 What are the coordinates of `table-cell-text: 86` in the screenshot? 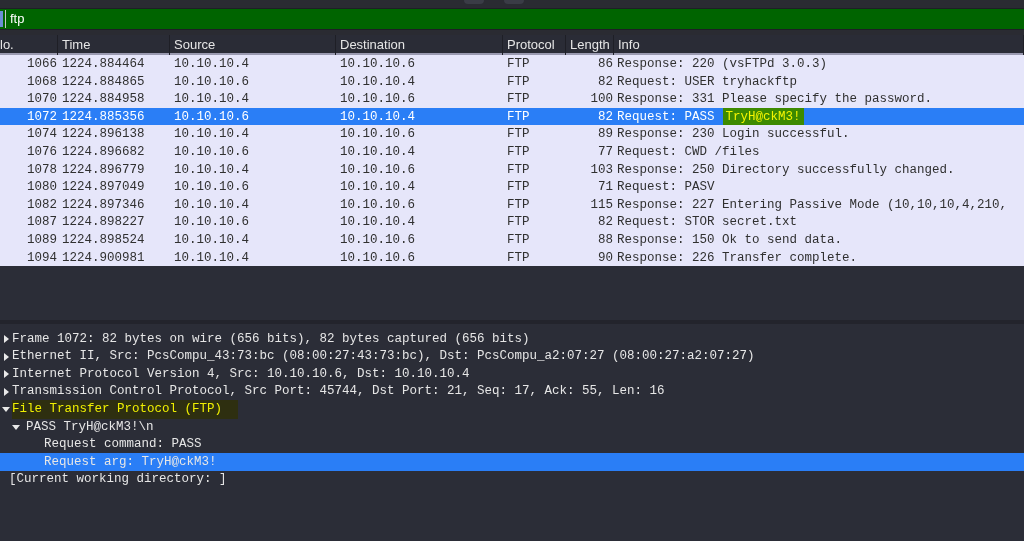 It's located at (605, 64).